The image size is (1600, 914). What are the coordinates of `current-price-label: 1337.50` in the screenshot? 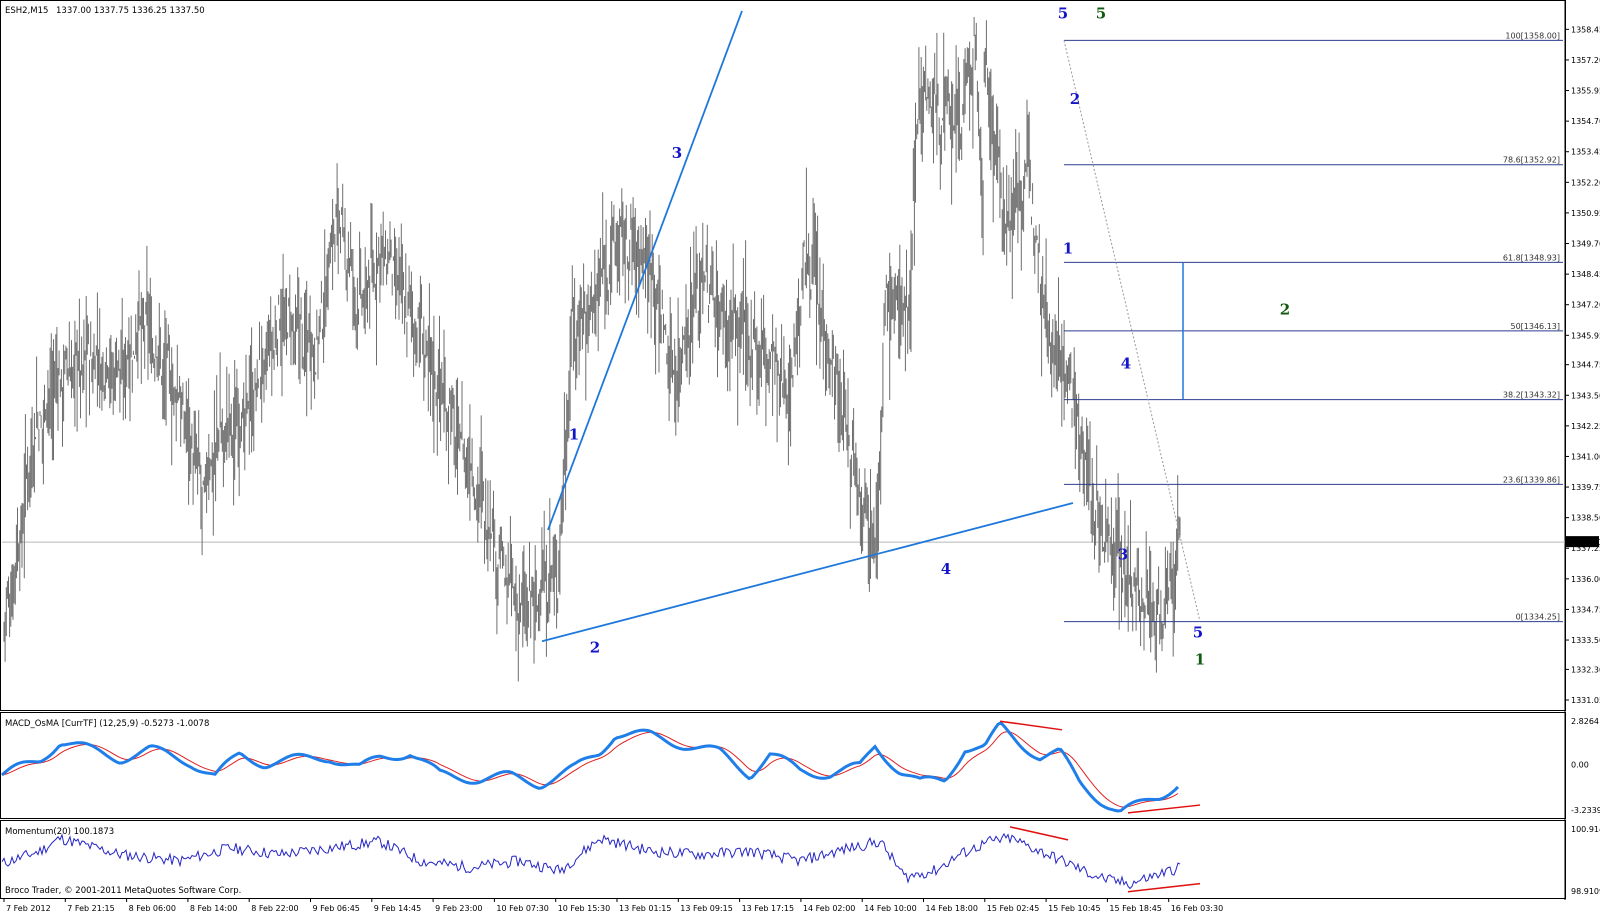 It's located at (1584, 542).